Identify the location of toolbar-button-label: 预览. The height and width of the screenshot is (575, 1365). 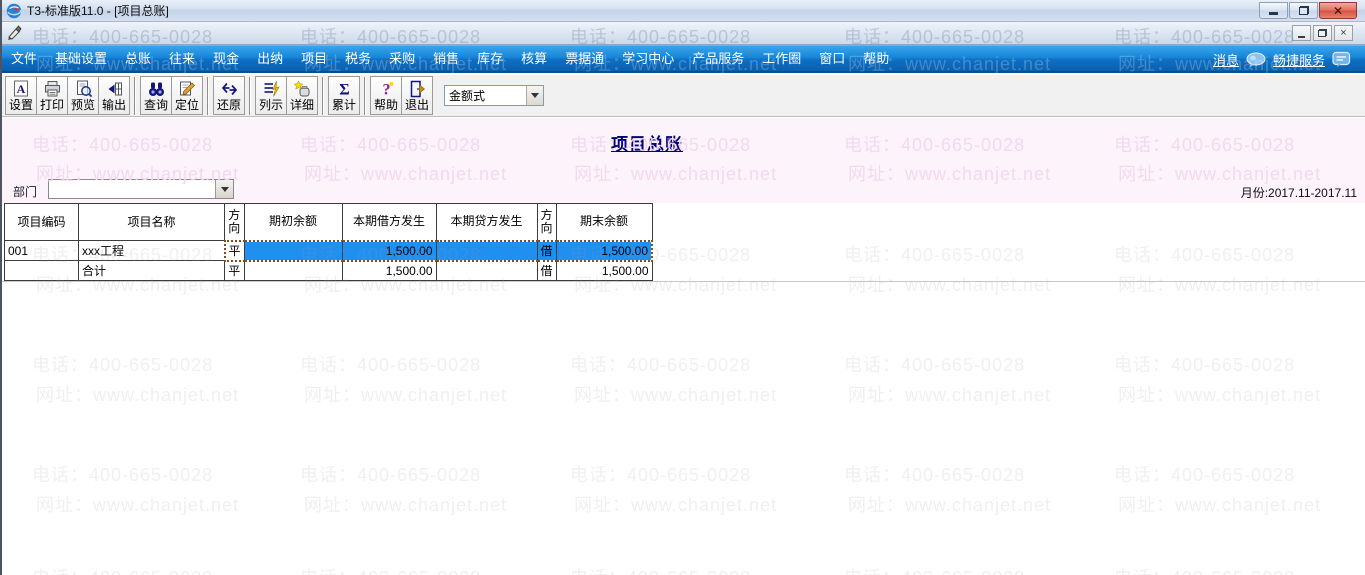
(82, 104).